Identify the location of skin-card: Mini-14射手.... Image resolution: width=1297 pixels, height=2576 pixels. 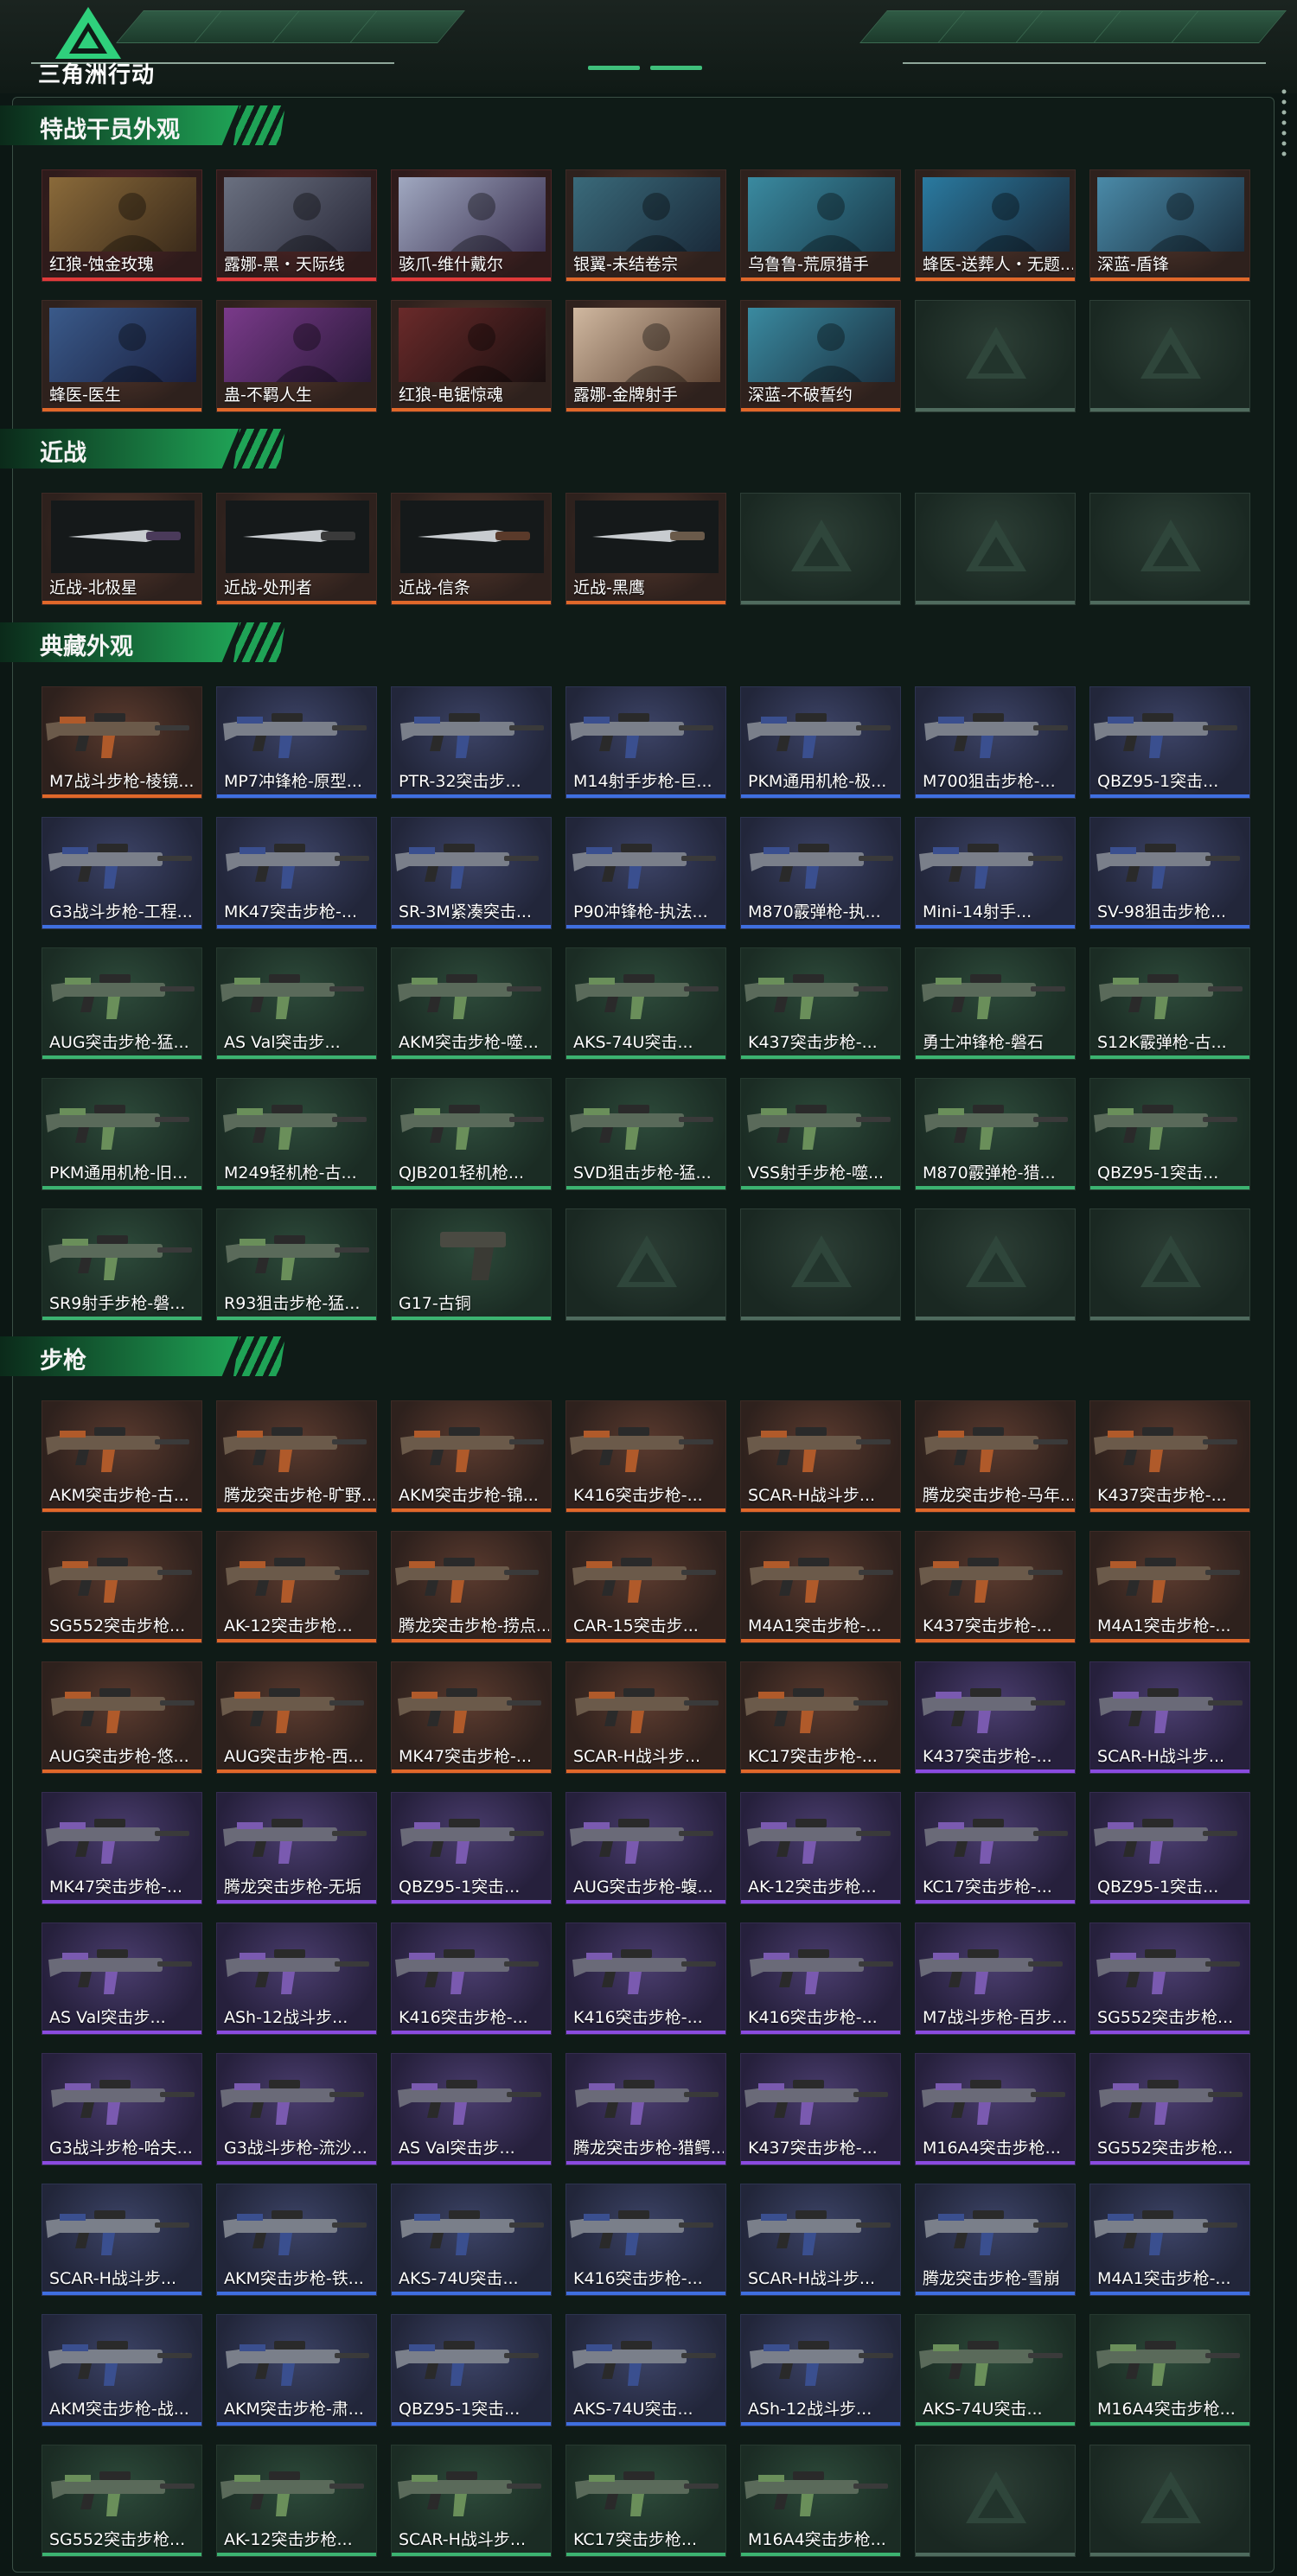
(996, 873).